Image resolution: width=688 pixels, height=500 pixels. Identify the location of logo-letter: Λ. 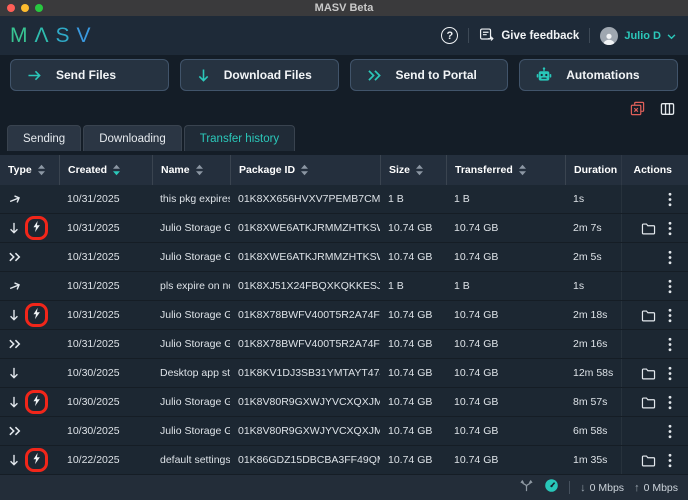
(45, 35).